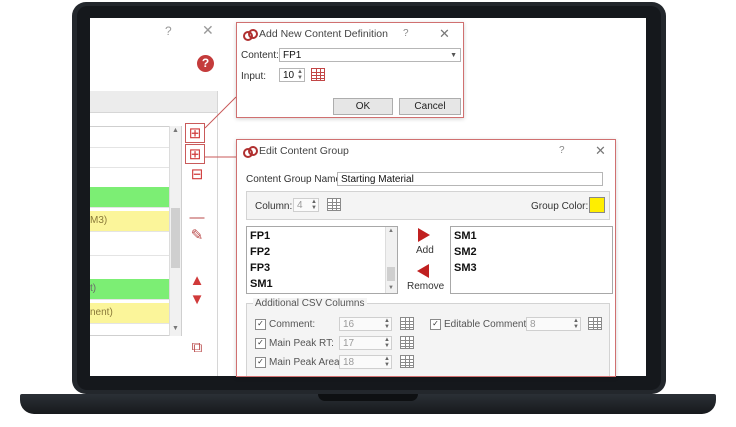 The image size is (736, 427). What do you see at coordinates (274, 206) in the screenshot?
I see `column-label: Column:` at bounding box center [274, 206].